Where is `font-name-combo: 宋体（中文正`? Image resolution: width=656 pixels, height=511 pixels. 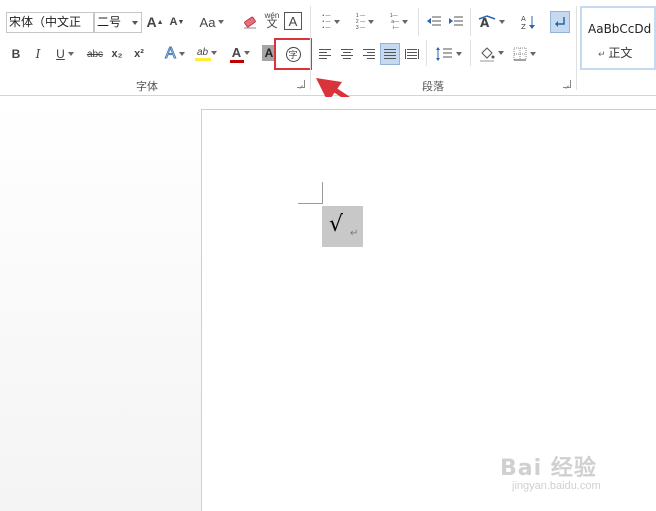 font-name-combo: 宋体（中文正 is located at coordinates (50, 22).